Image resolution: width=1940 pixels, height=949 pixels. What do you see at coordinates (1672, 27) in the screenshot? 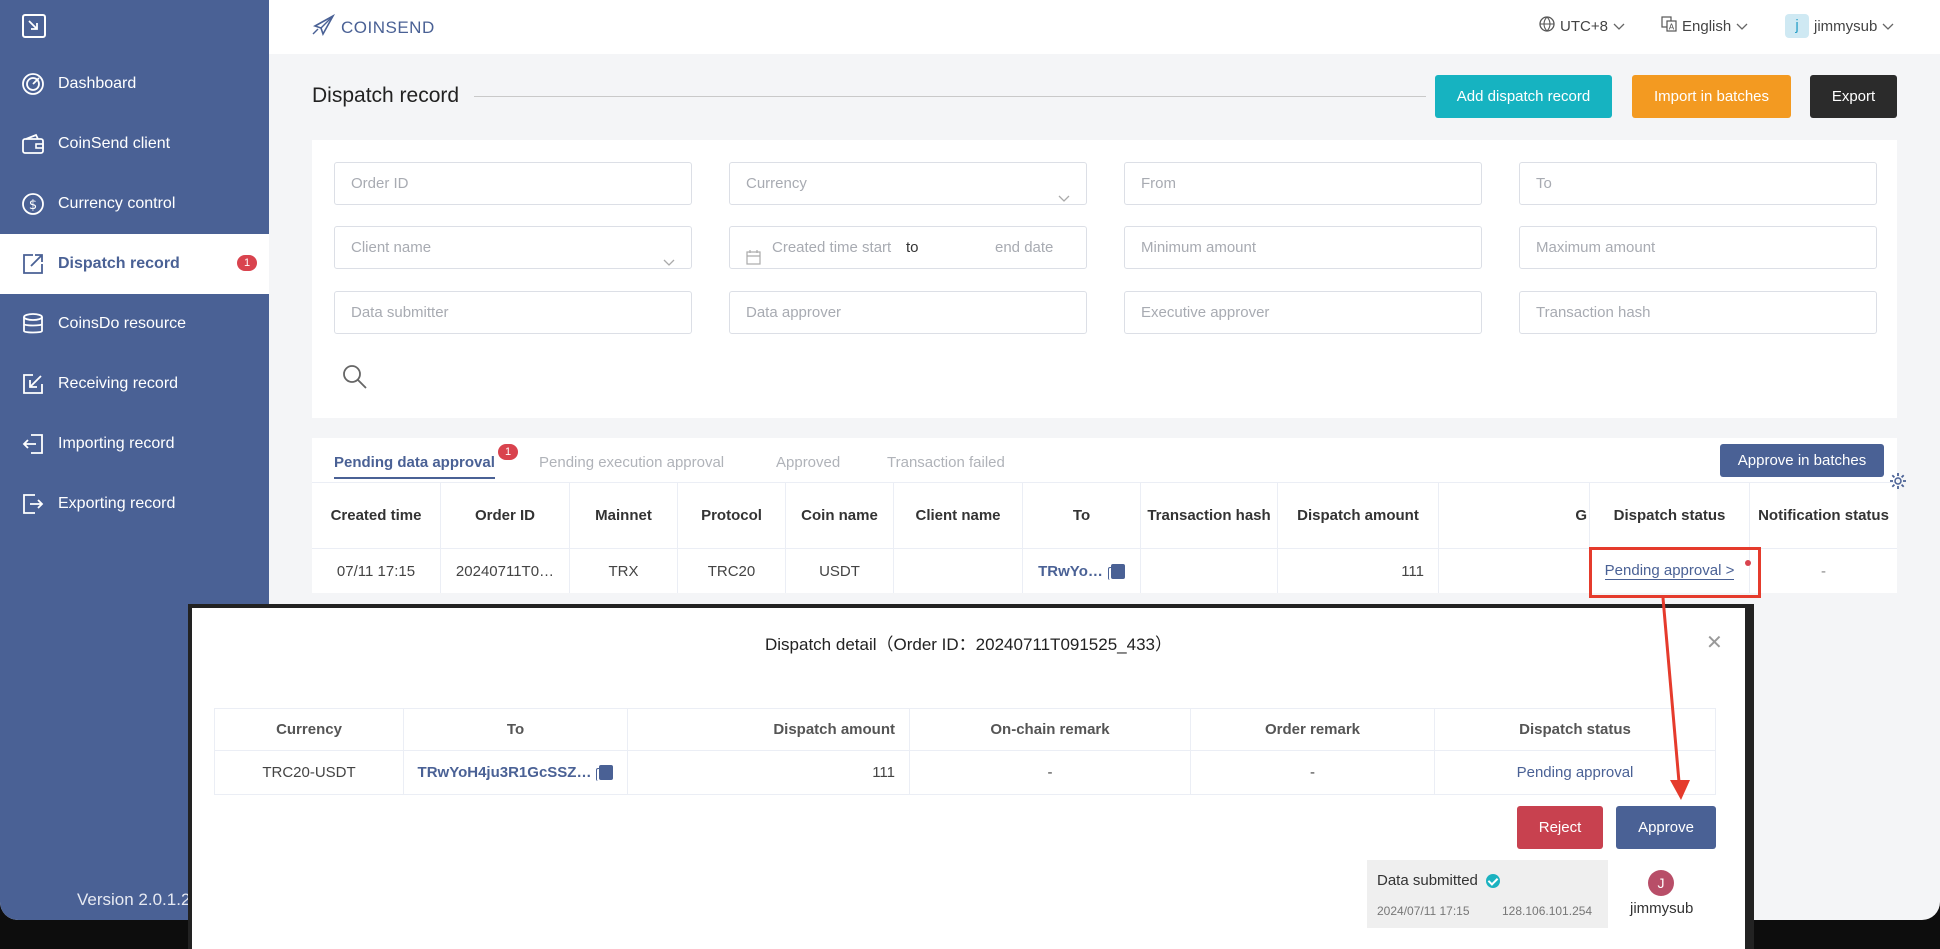
I see `svg-text: A` at bounding box center [1672, 27].